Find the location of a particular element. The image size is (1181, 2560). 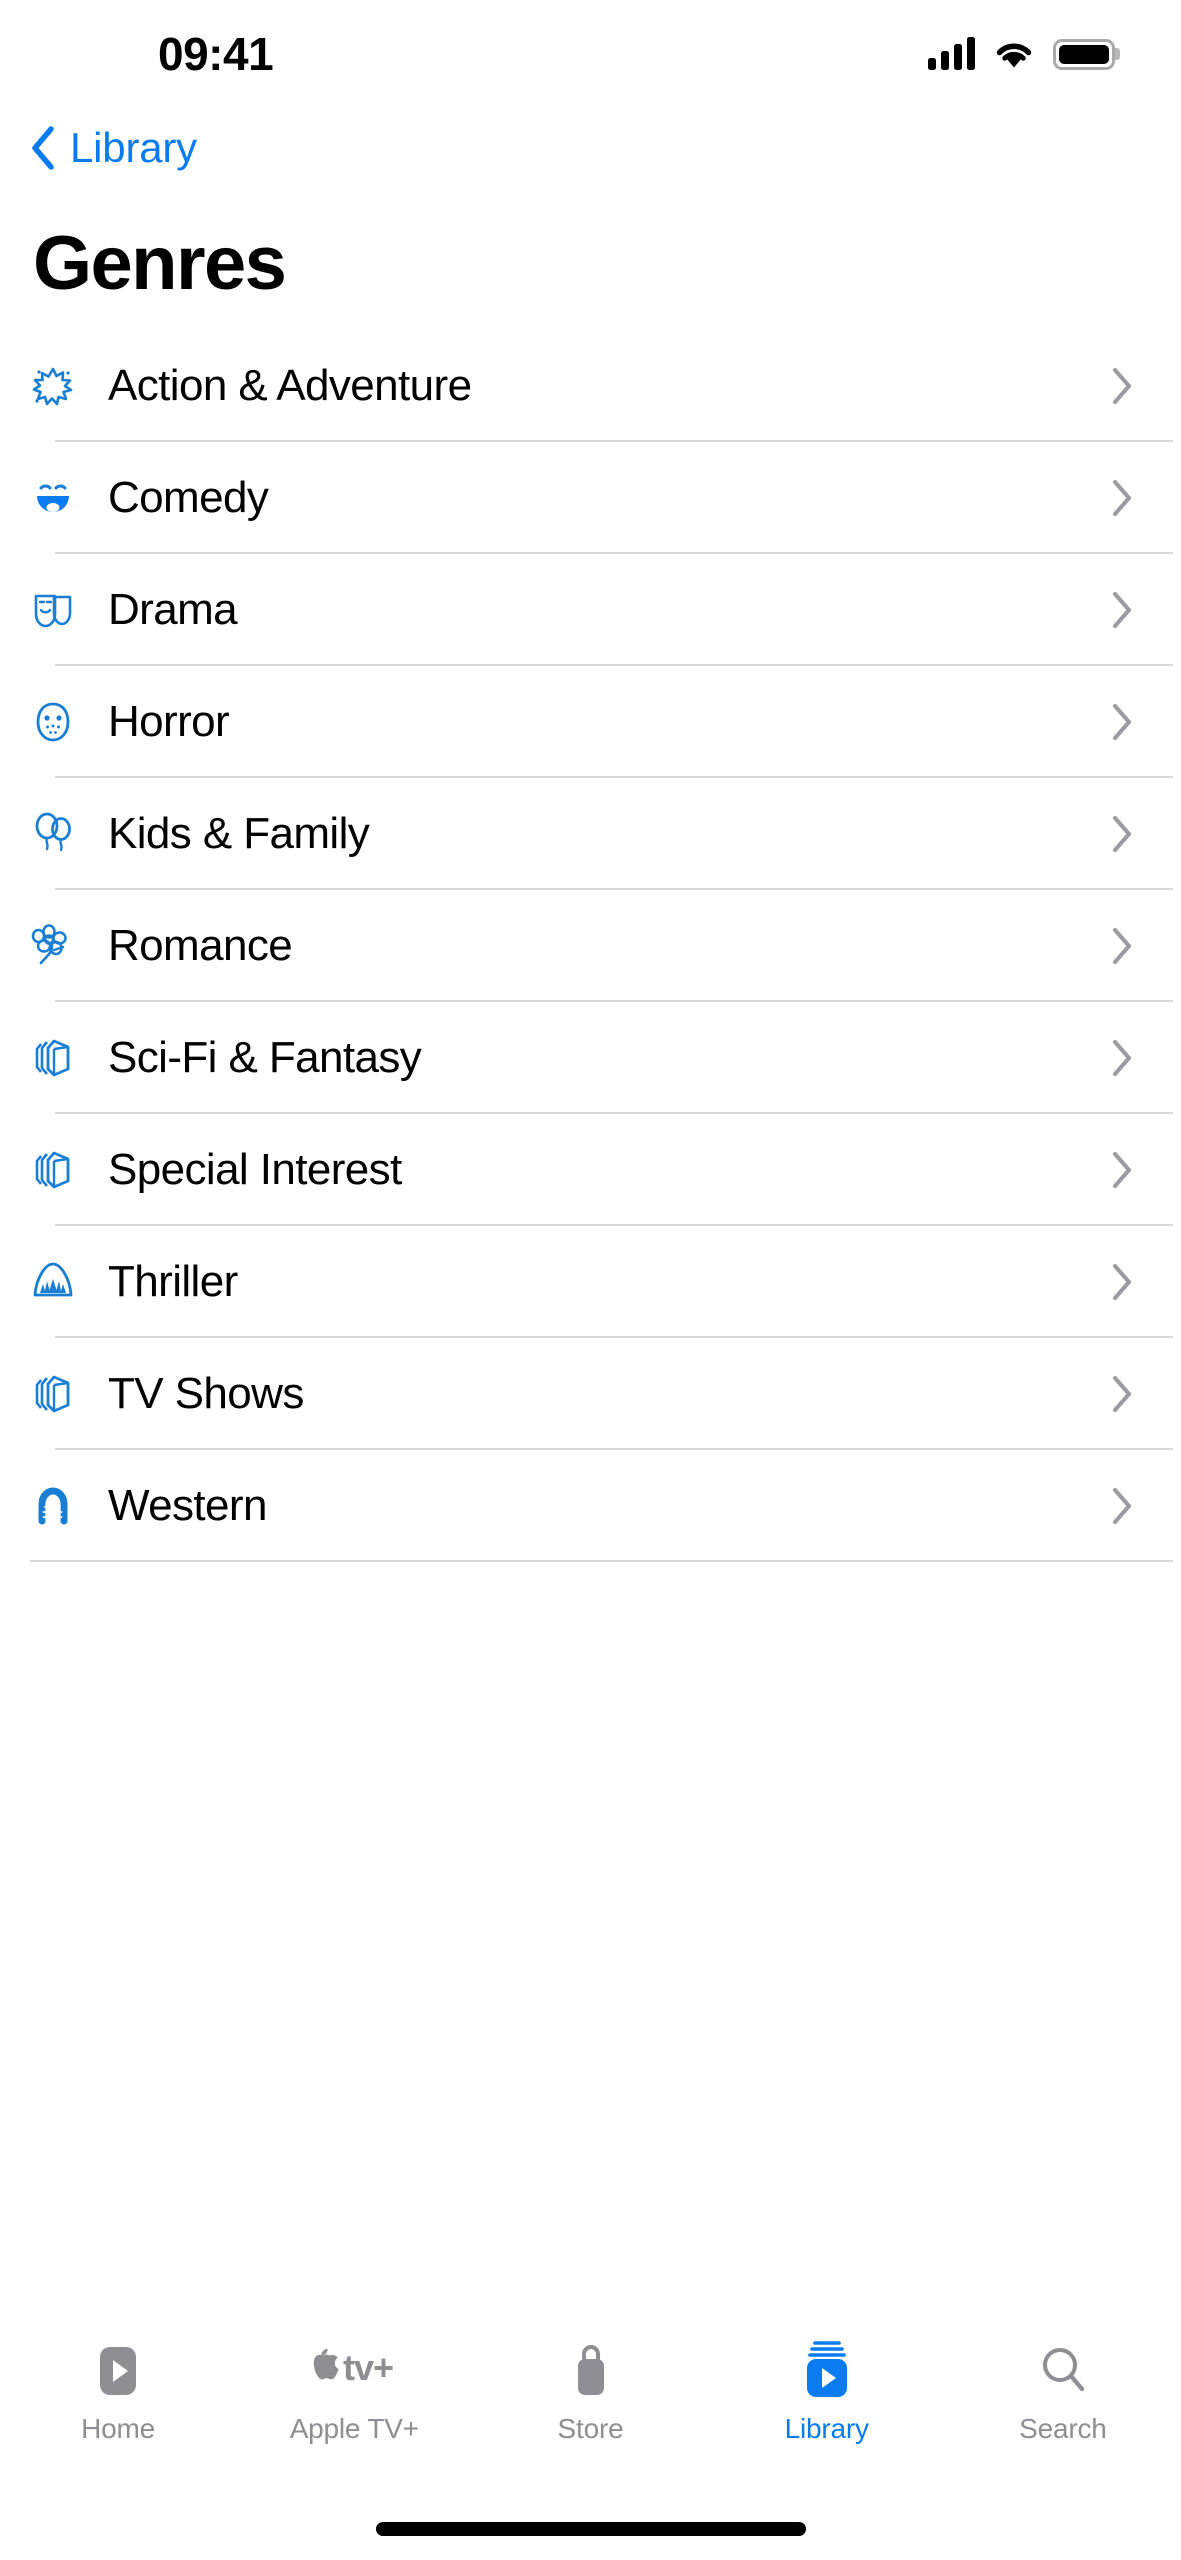

tab-search-label: Search is located at coordinates (1063, 2428).